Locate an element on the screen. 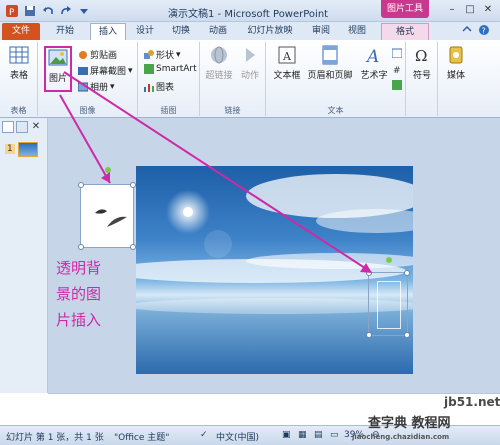 The image size is (500, 445). watermark-url: jiaocheng.chazidian.com is located at coordinates (401, 437).